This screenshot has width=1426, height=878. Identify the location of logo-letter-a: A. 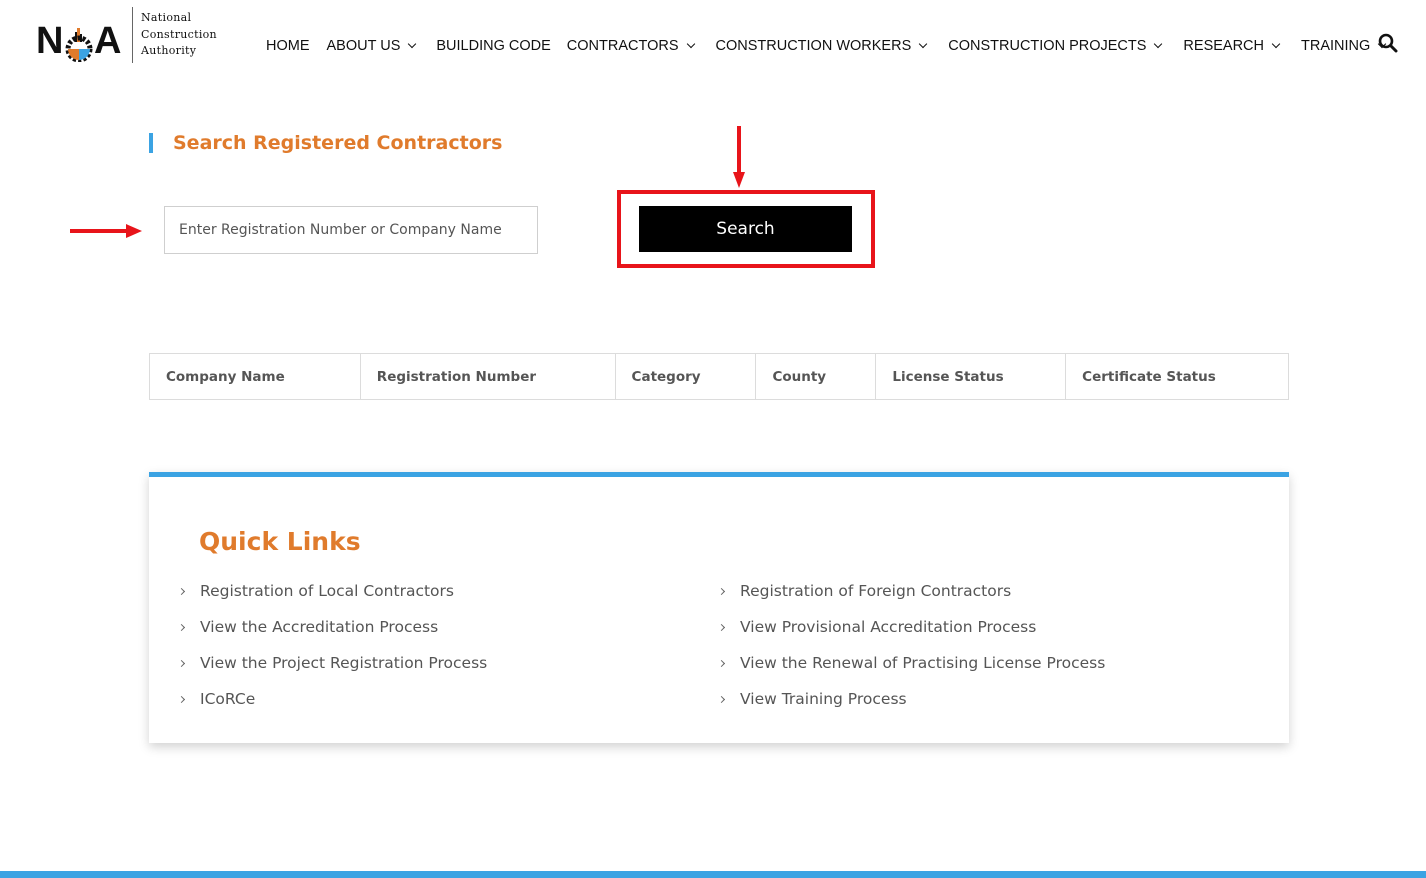
(107, 41).